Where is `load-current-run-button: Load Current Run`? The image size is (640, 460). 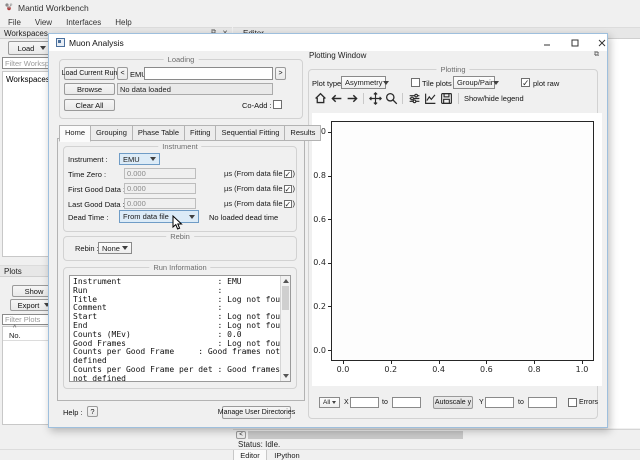
load-current-run-button: Load Current Run is located at coordinates (89, 73).